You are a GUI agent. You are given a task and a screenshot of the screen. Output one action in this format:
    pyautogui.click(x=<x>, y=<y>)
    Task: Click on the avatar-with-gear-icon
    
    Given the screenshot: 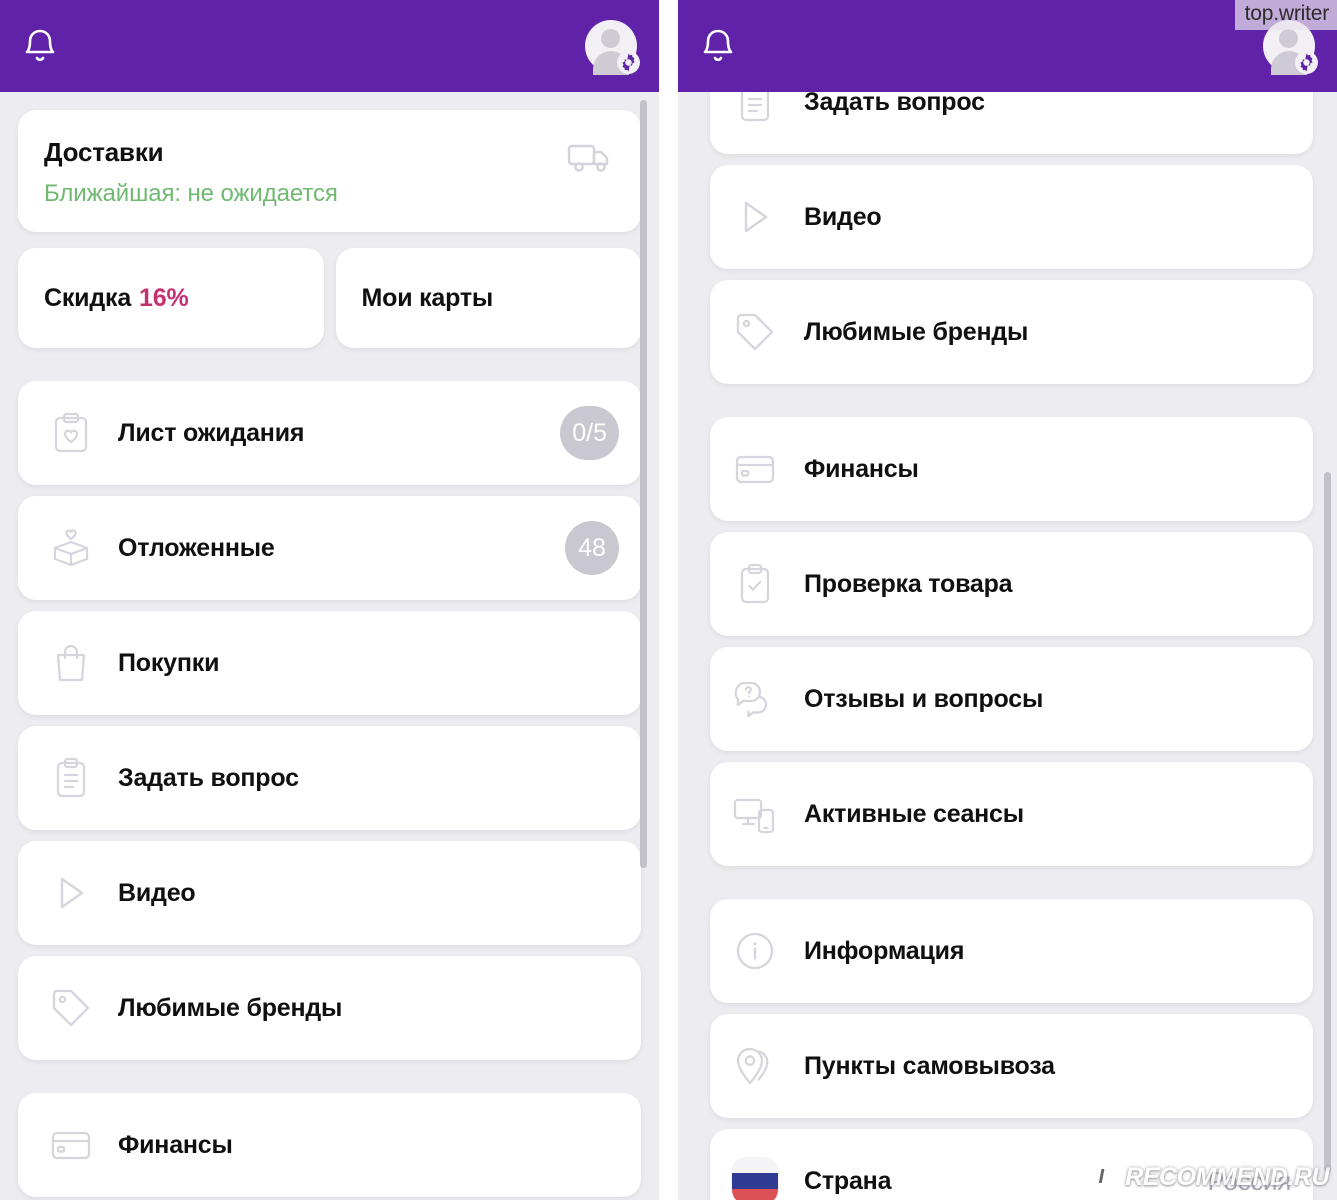 What is the action you would take?
    pyautogui.click(x=612, y=47)
    